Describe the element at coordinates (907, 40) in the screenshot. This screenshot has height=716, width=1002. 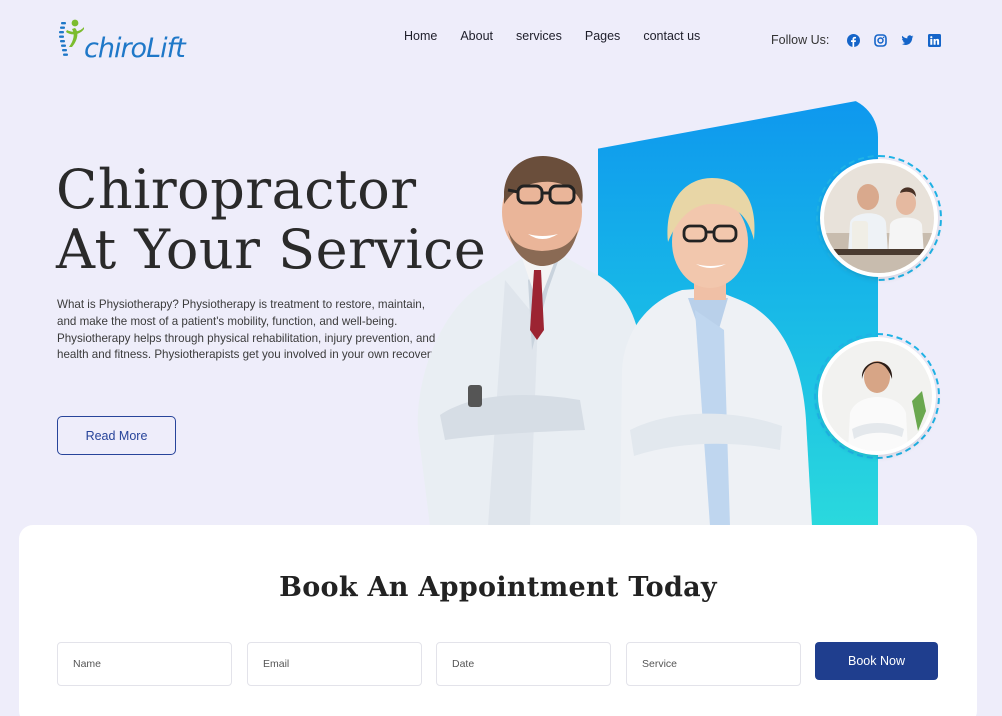
I see `twitter-icon` at that location.